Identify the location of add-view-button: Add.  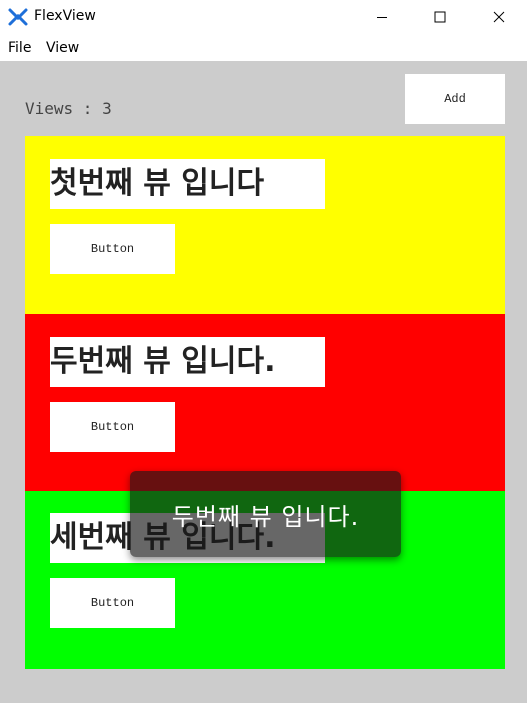
(455, 99).